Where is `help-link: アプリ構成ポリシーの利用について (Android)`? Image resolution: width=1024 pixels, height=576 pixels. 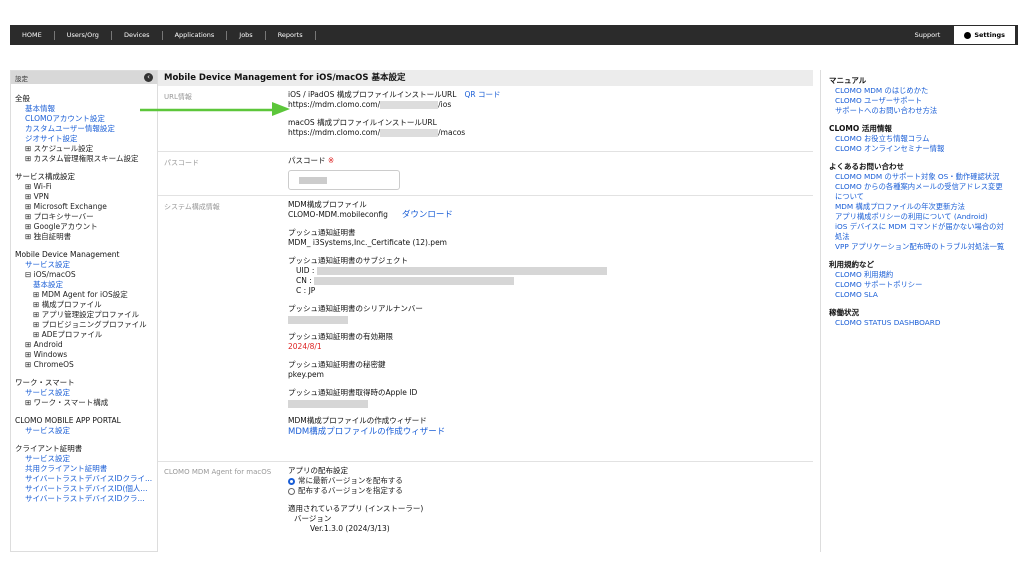 help-link: アプリ構成ポリシーの利用について (Android) is located at coordinates (919, 217).